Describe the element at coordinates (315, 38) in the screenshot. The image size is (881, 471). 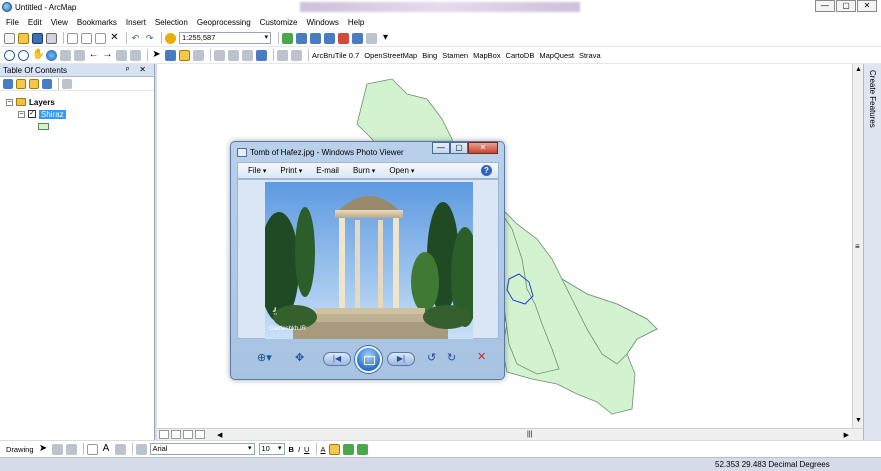
I see `catalog-window-icon` at that location.